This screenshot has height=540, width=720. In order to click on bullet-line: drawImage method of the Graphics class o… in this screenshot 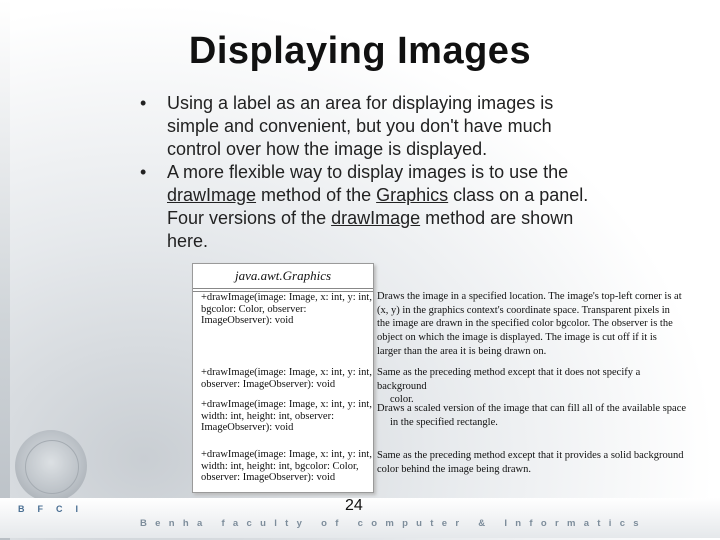, I will do `click(418, 195)`.